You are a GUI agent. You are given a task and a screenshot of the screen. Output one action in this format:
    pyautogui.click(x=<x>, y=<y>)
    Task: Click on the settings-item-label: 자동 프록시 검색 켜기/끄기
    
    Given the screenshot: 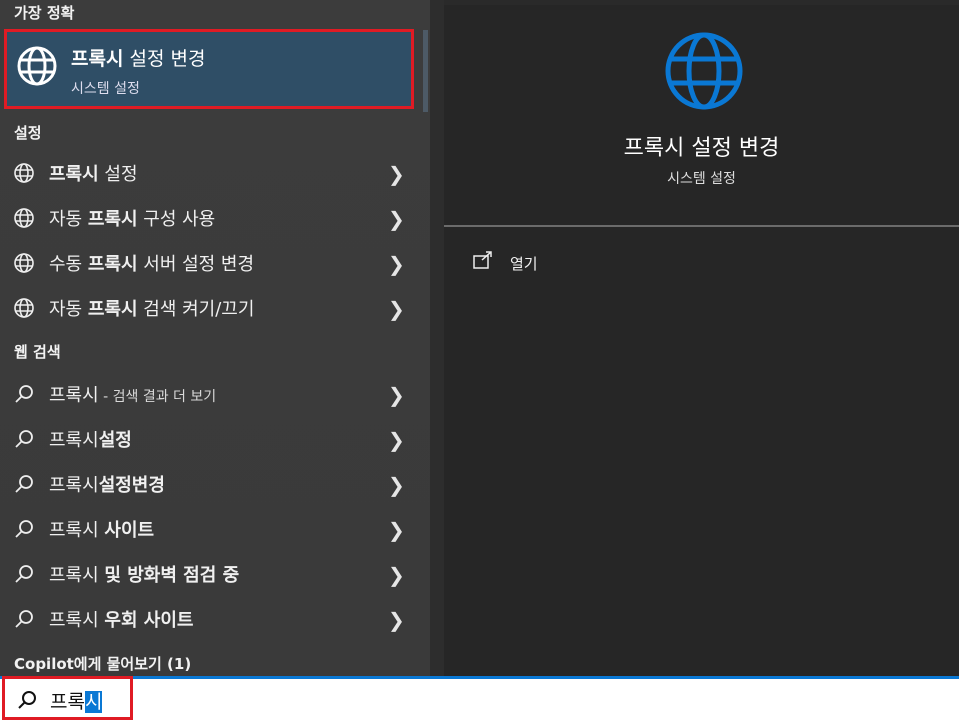 What is the action you would take?
    pyautogui.click(x=152, y=309)
    